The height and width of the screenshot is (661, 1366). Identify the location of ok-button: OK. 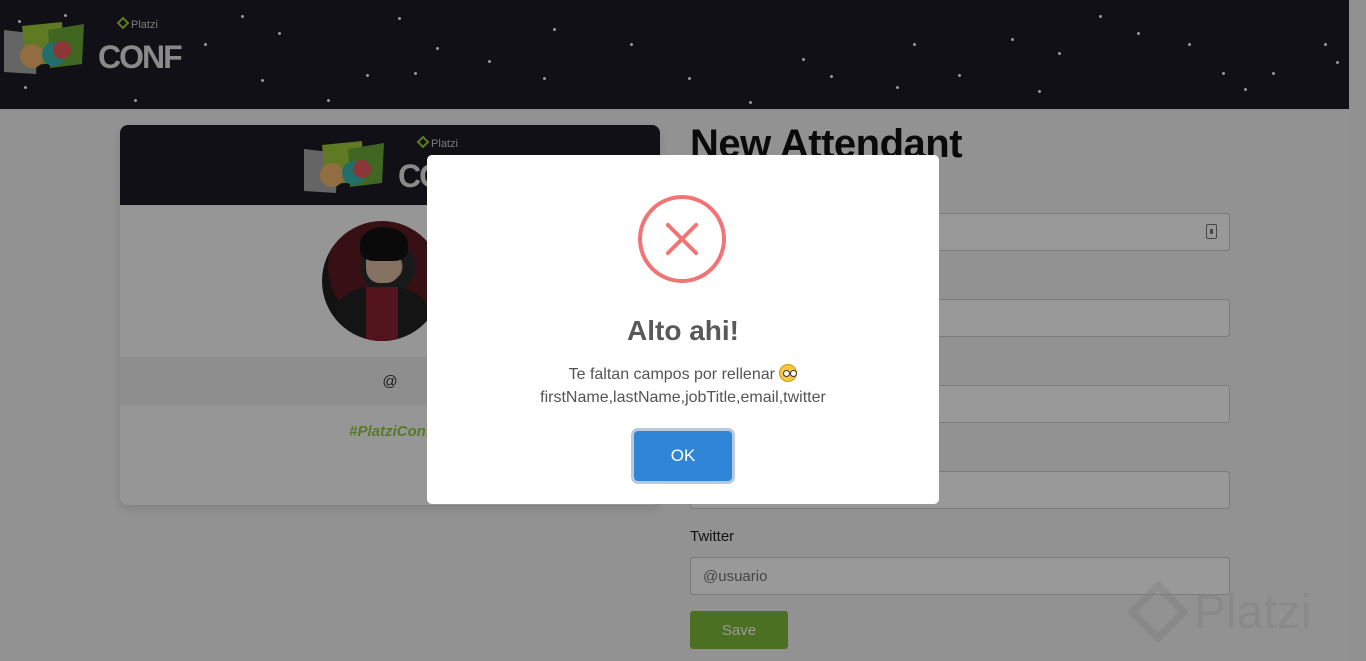
(683, 456).